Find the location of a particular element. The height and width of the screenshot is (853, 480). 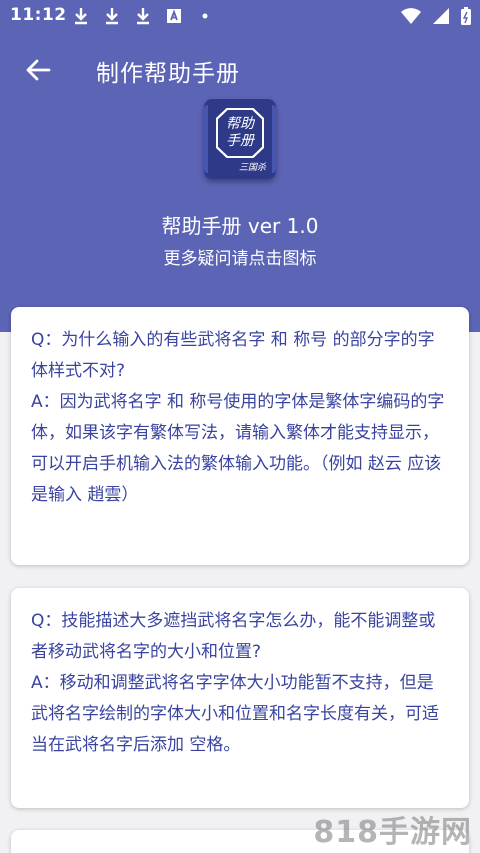

icon-label-line2: 手册 is located at coordinates (240, 141).